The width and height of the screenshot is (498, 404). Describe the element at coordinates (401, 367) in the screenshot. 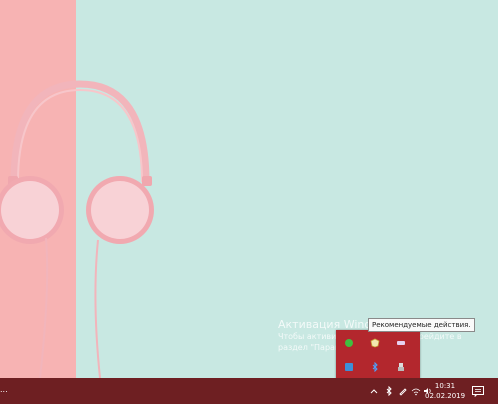

I see `usb-eject-icon` at that location.